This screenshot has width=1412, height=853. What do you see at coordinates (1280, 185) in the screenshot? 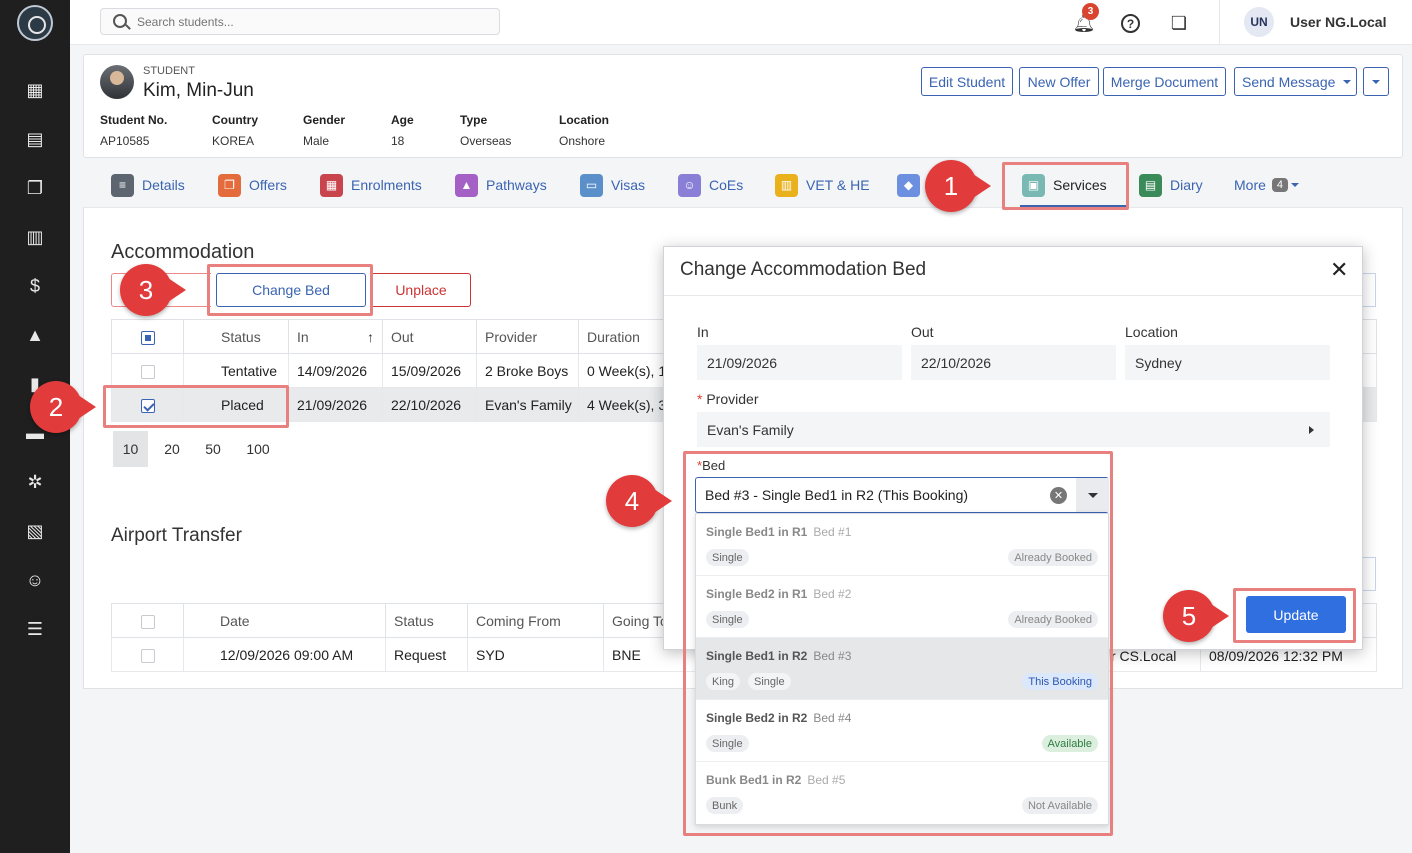
I see `more-count-badge: 4` at bounding box center [1280, 185].